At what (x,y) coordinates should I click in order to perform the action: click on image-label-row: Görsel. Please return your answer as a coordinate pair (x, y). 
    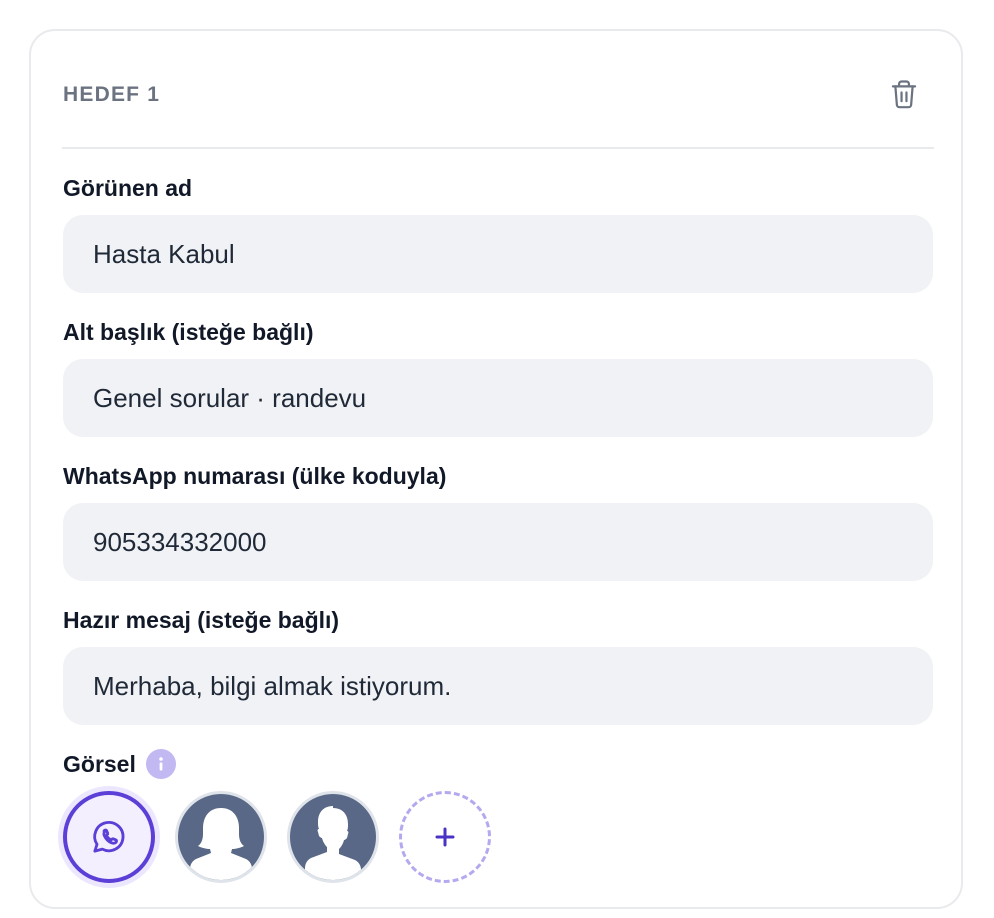
    Looking at the image, I should click on (119, 764).